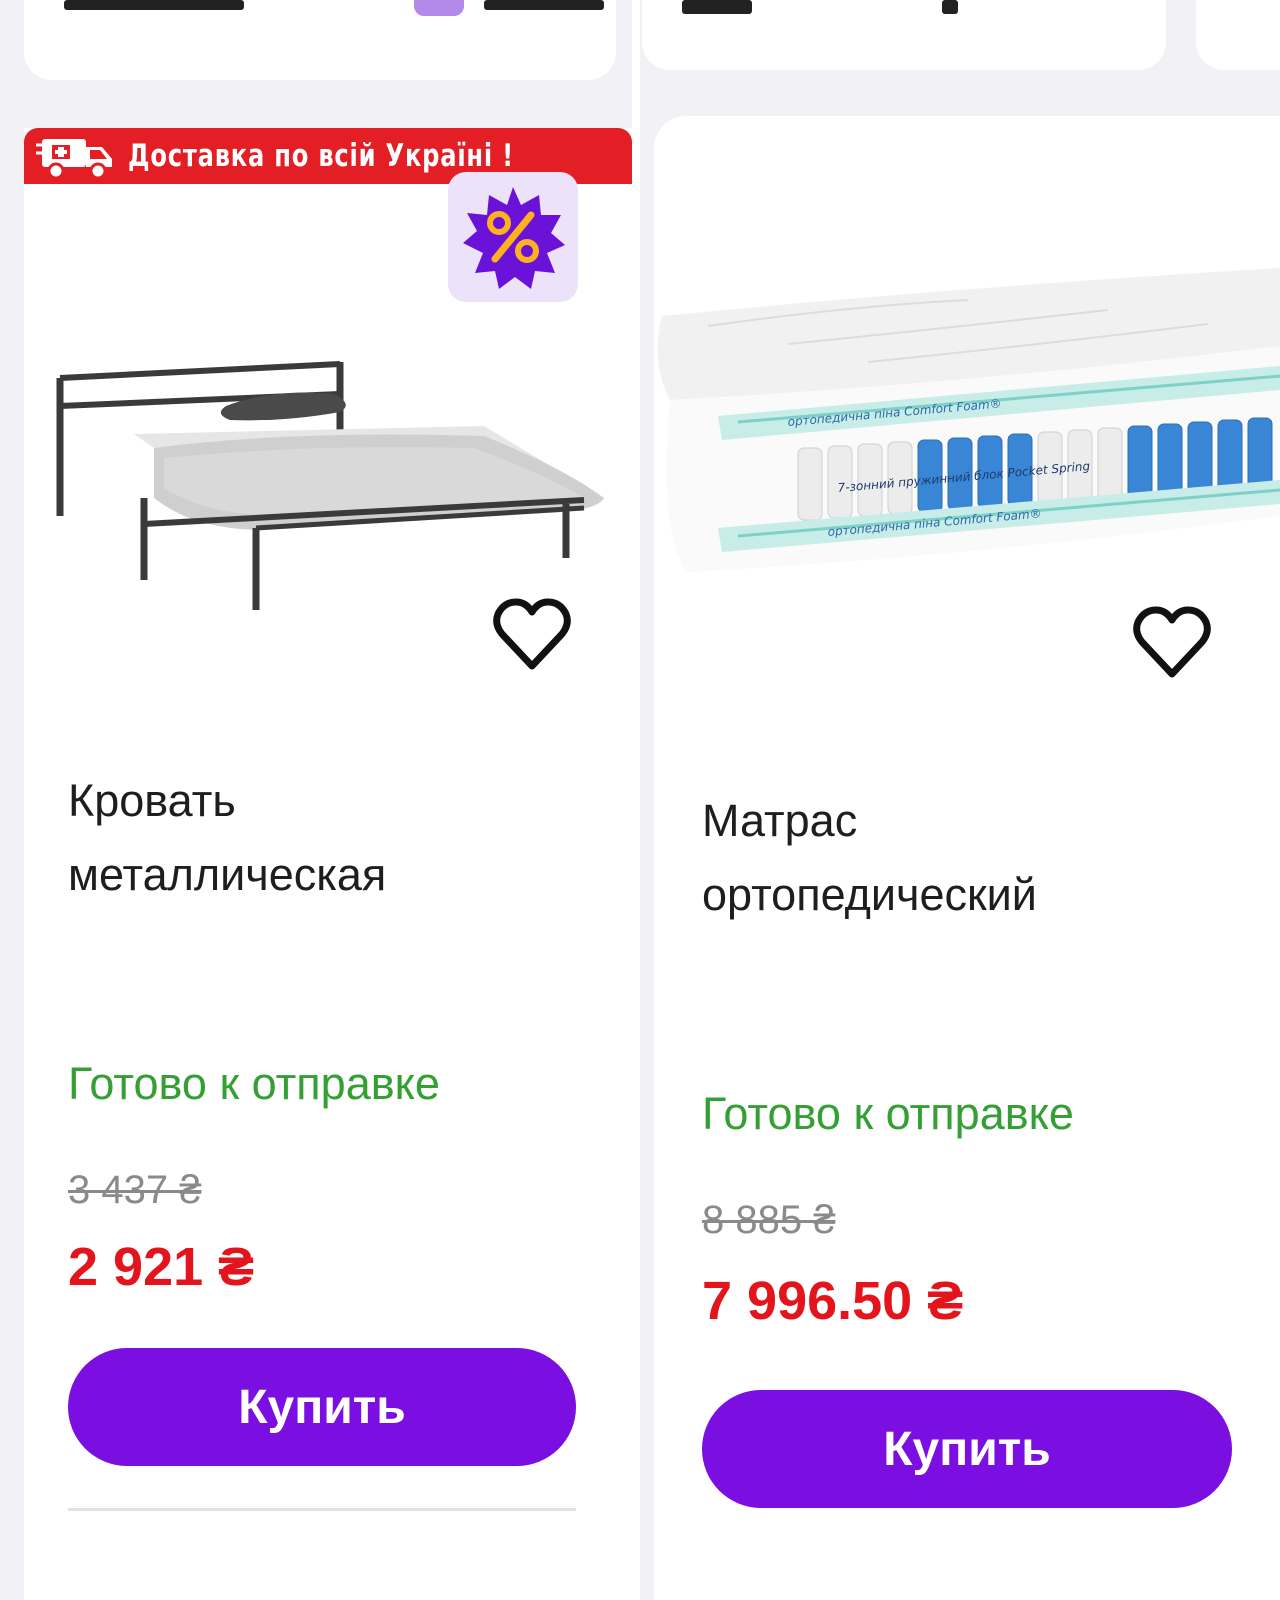 This screenshot has width=1280, height=1600. What do you see at coordinates (439, 8) in the screenshot?
I see `previous-card-badge` at bounding box center [439, 8].